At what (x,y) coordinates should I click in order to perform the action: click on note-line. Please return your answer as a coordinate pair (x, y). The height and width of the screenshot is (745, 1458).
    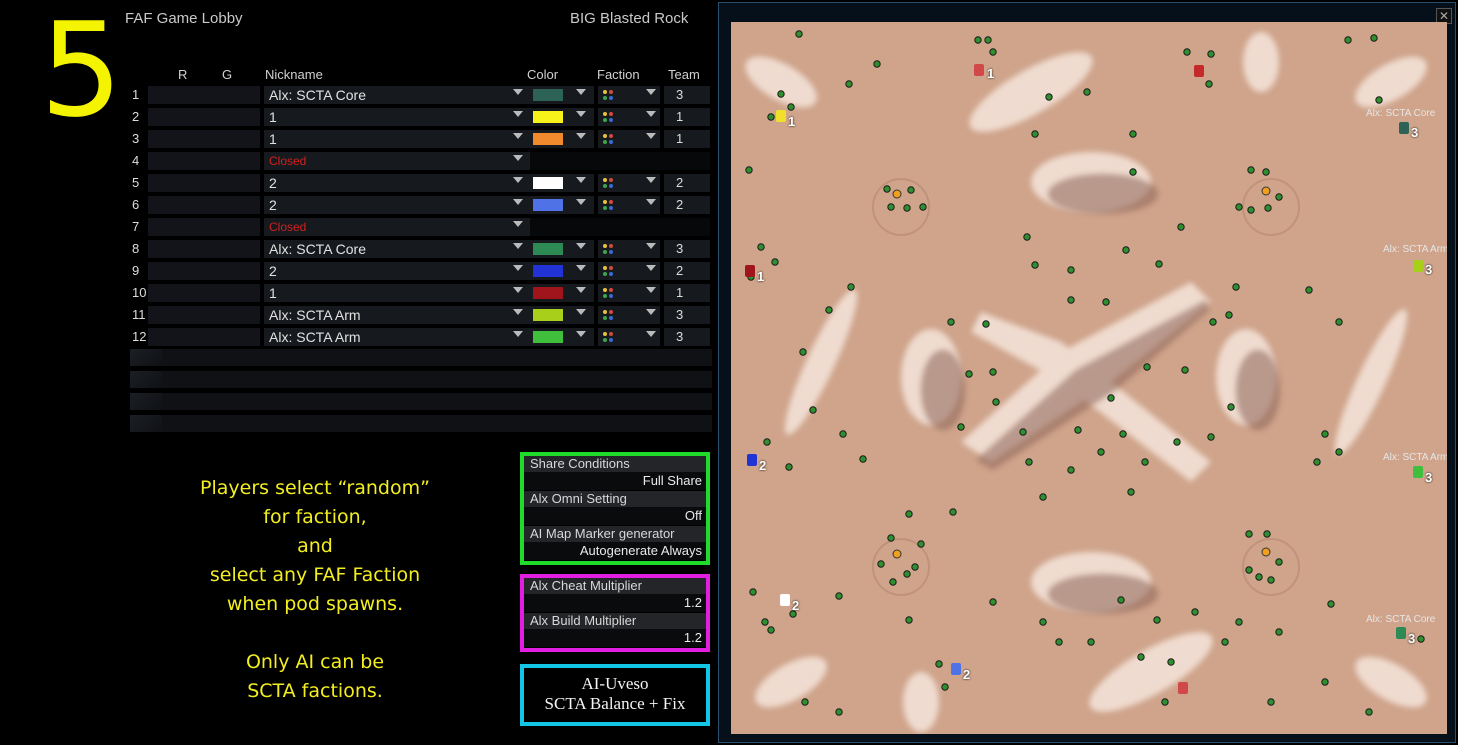
    Looking at the image, I should click on (315, 633).